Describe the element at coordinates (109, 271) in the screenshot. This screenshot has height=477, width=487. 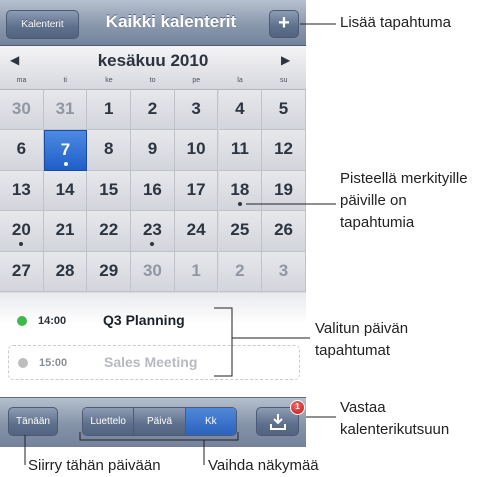
I see `day-cell: 29` at that location.